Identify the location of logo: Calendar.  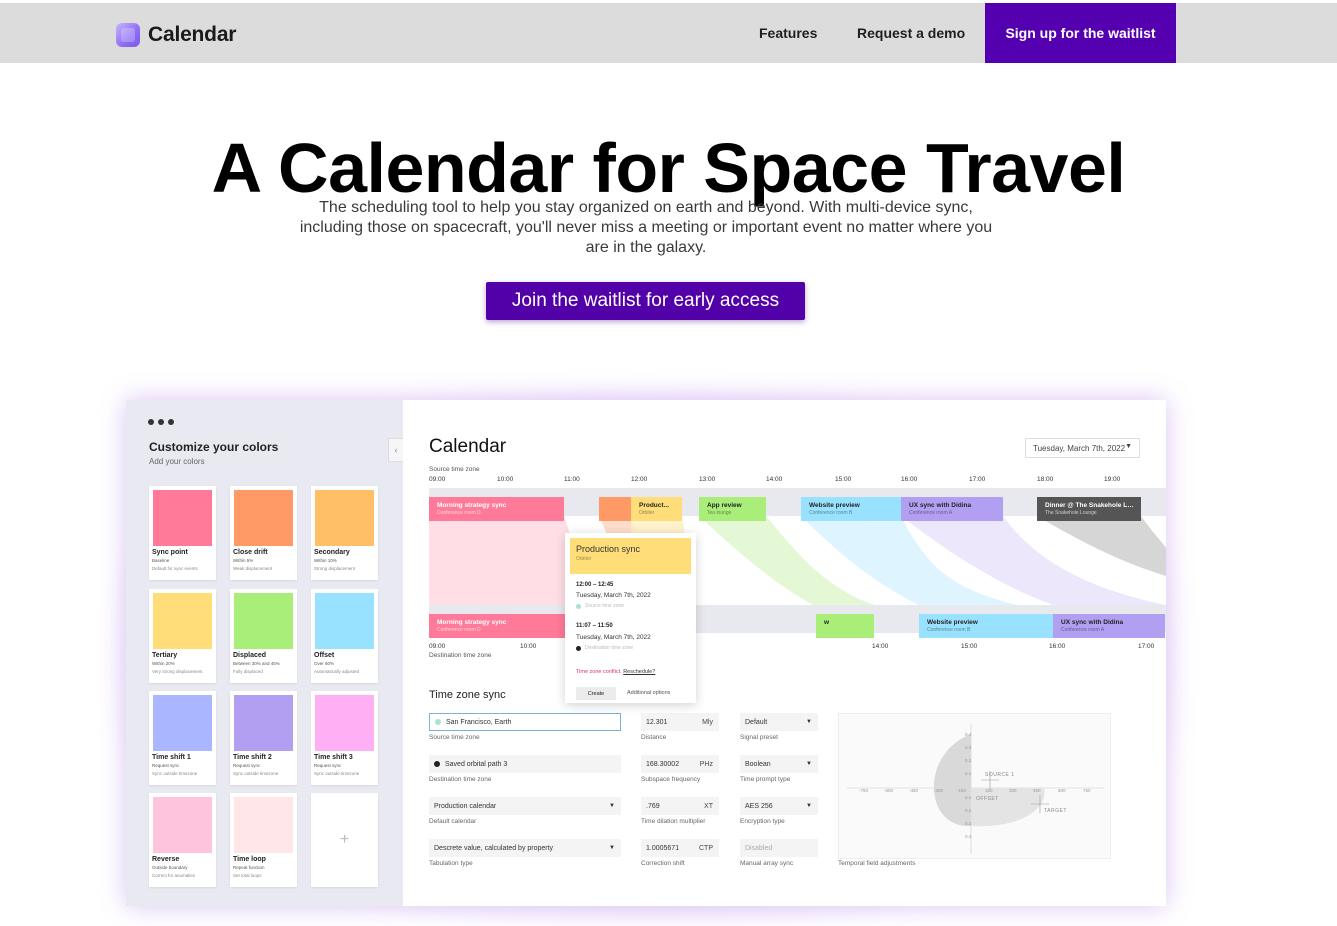
(176, 35).